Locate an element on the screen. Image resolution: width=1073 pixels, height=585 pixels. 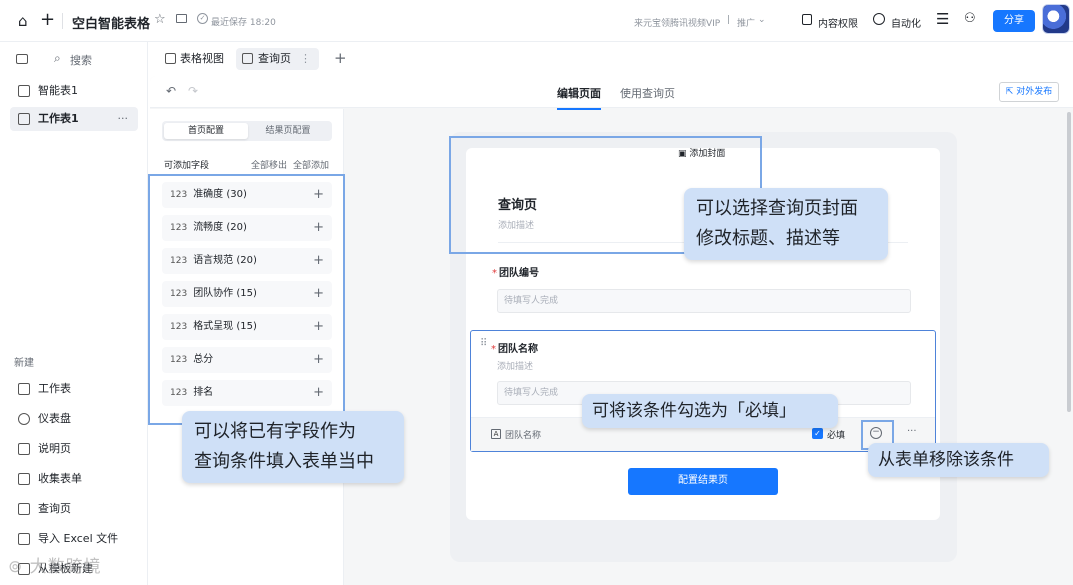
more-options-icon: ··· is located at coordinates (912, 431).